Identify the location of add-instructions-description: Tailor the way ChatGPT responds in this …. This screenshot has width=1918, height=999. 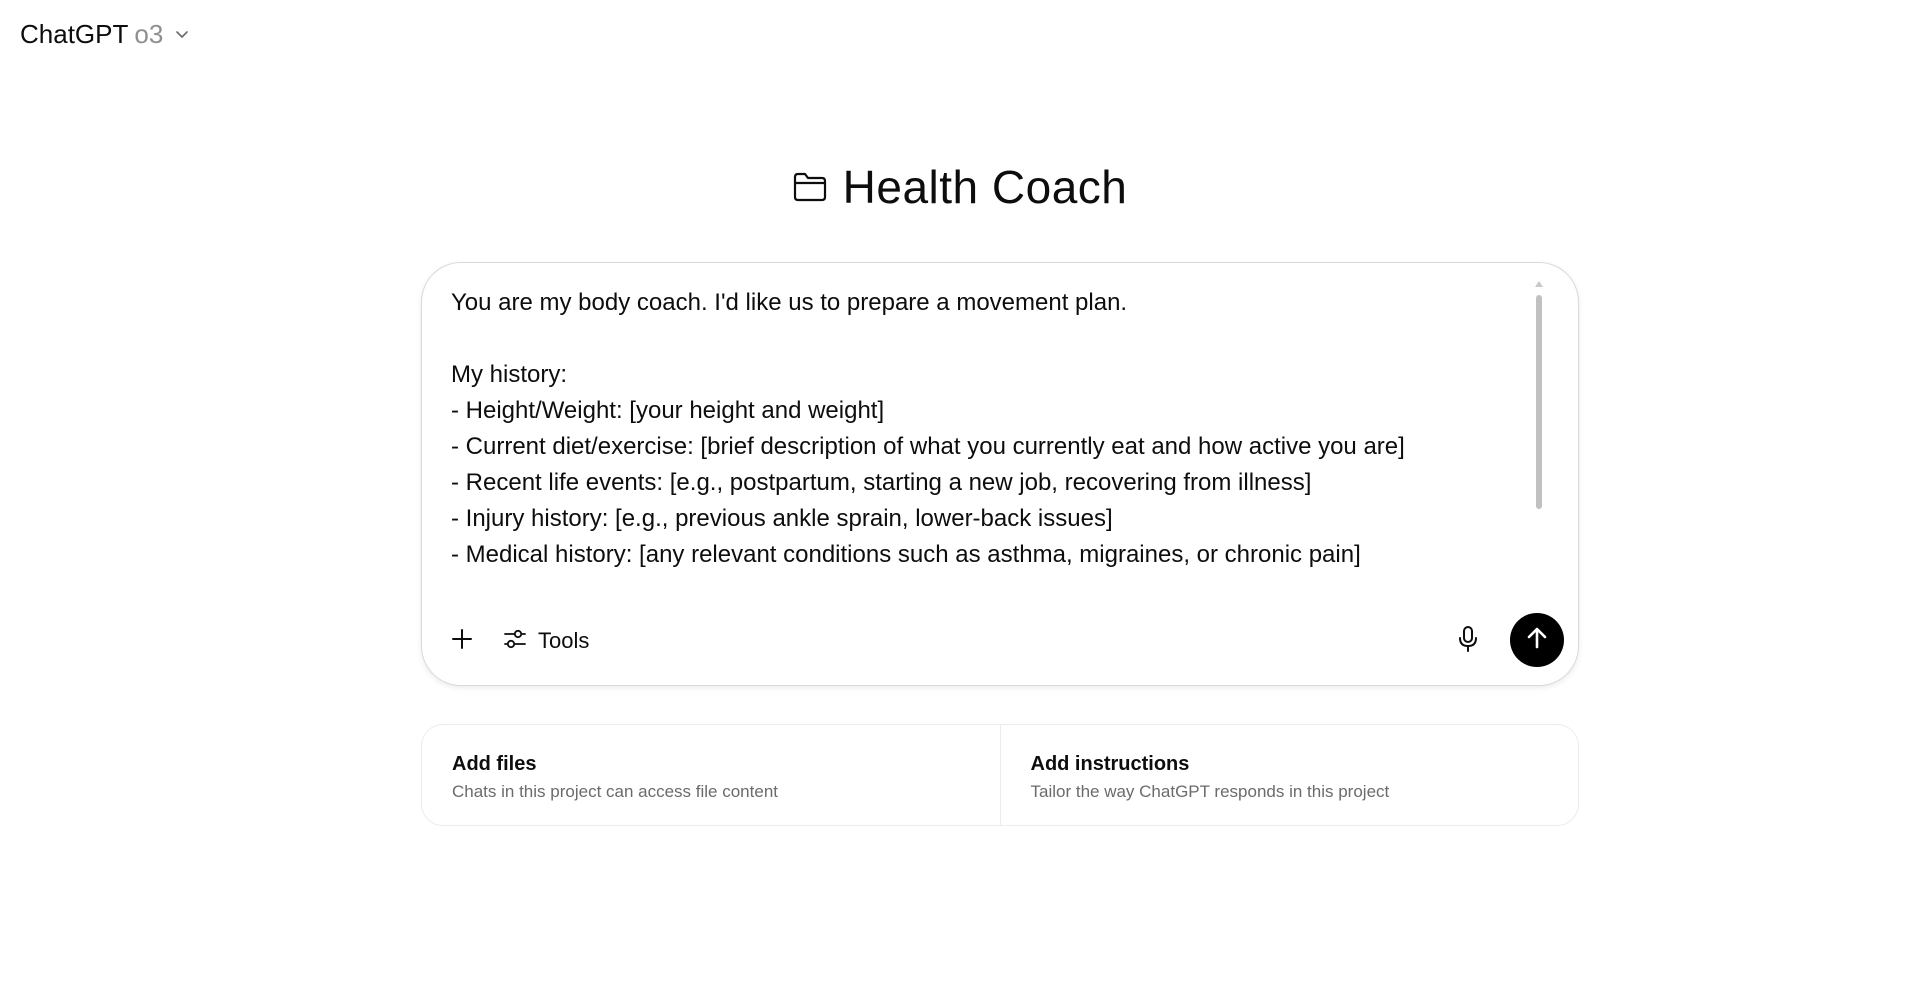
(1210, 791).